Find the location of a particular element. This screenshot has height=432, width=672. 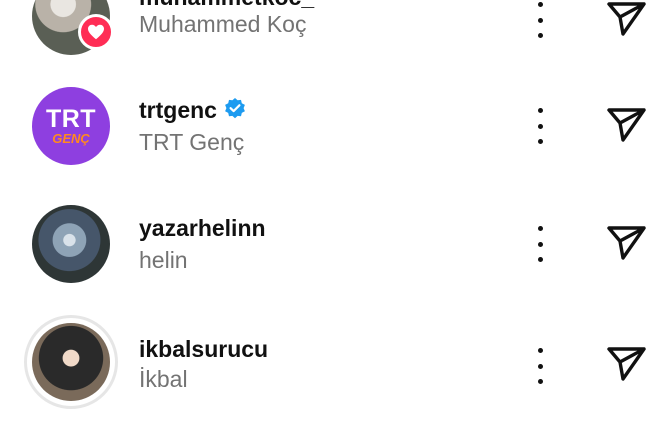

username-text: trtgenc is located at coordinates (178, 110).